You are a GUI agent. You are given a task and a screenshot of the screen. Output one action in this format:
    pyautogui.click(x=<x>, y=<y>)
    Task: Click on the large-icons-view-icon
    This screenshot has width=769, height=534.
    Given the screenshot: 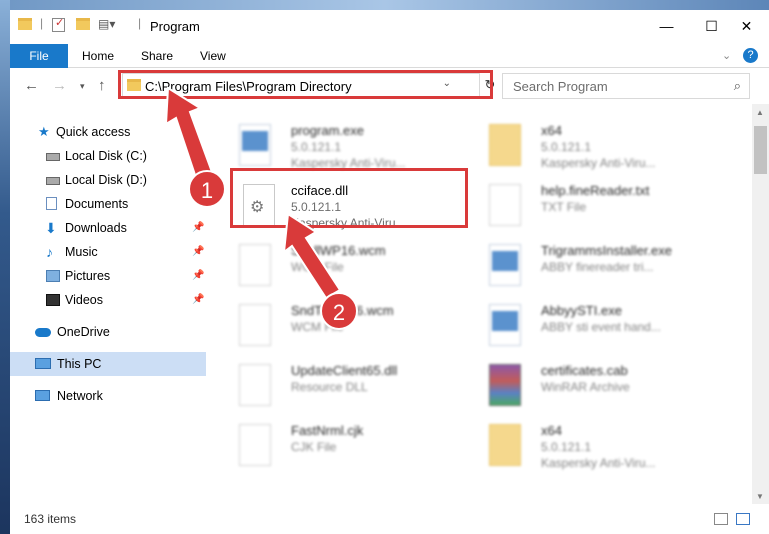 What is the action you would take?
    pyautogui.click(x=743, y=519)
    